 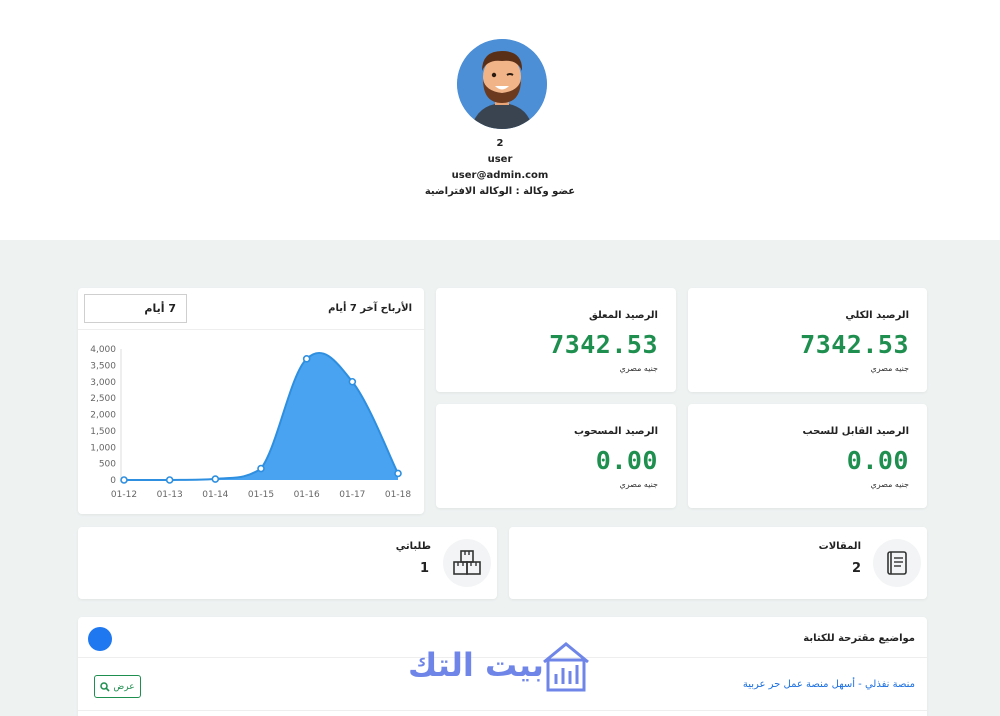 What do you see at coordinates (718, 563) in the screenshot?
I see `articles-card: المقالات 2` at bounding box center [718, 563].